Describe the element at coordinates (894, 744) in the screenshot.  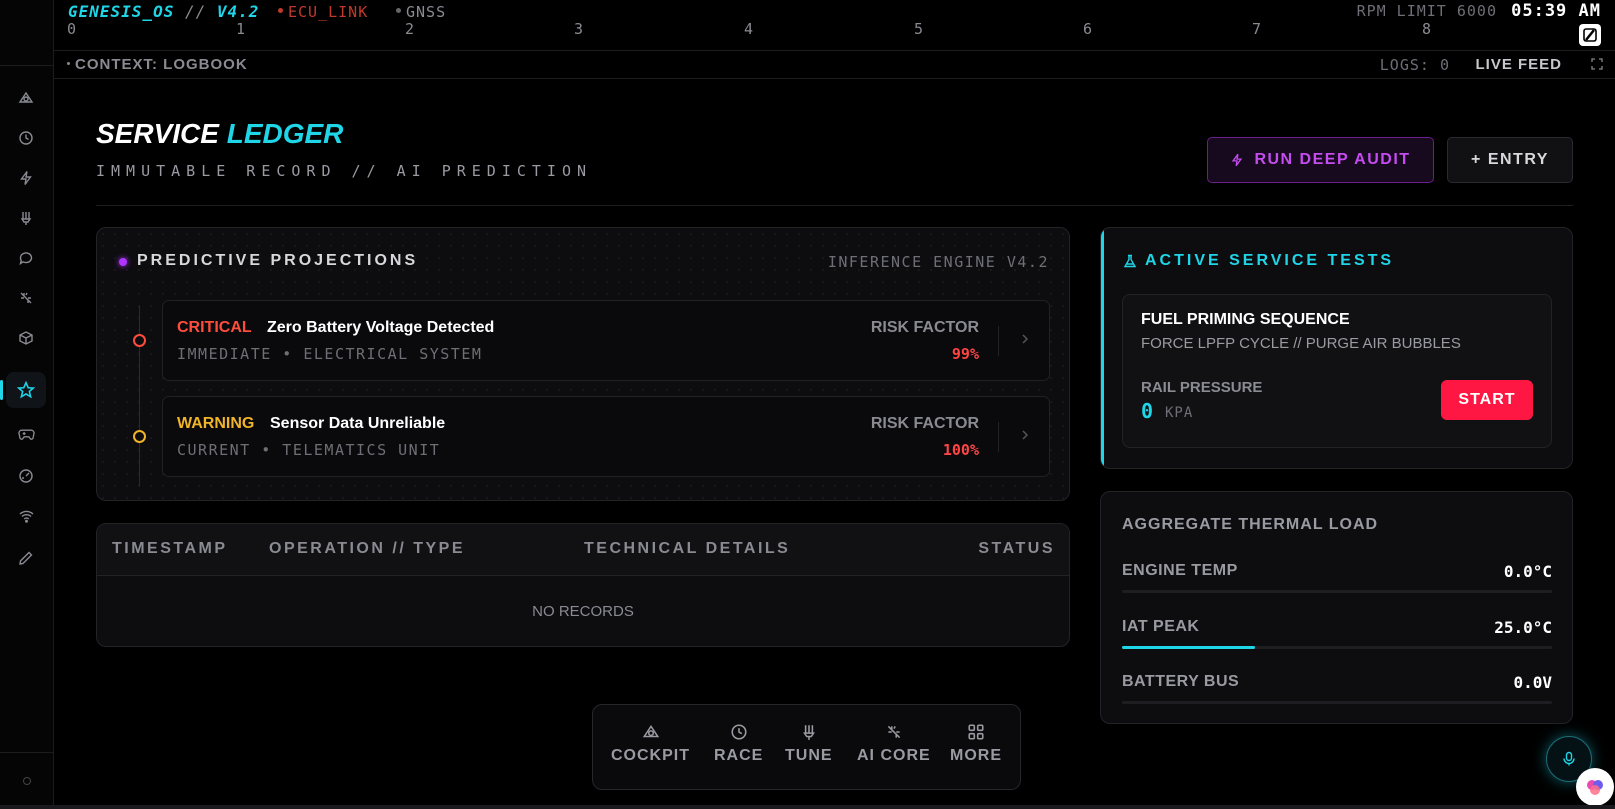
I see `dock-ai-core-button: AI CORE` at that location.